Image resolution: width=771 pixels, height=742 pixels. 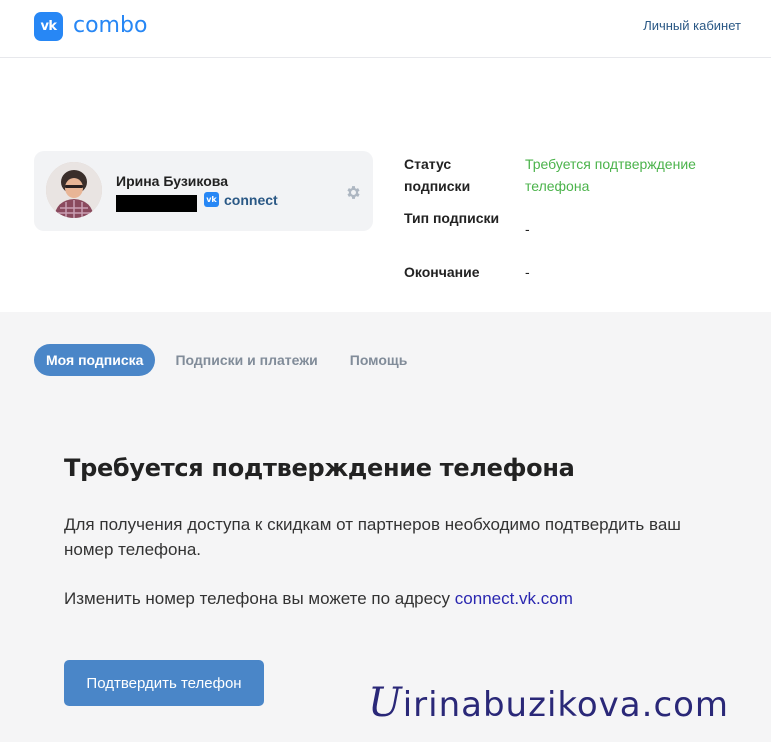 I want to click on end-row: Окончание -, so click(x=574, y=272).